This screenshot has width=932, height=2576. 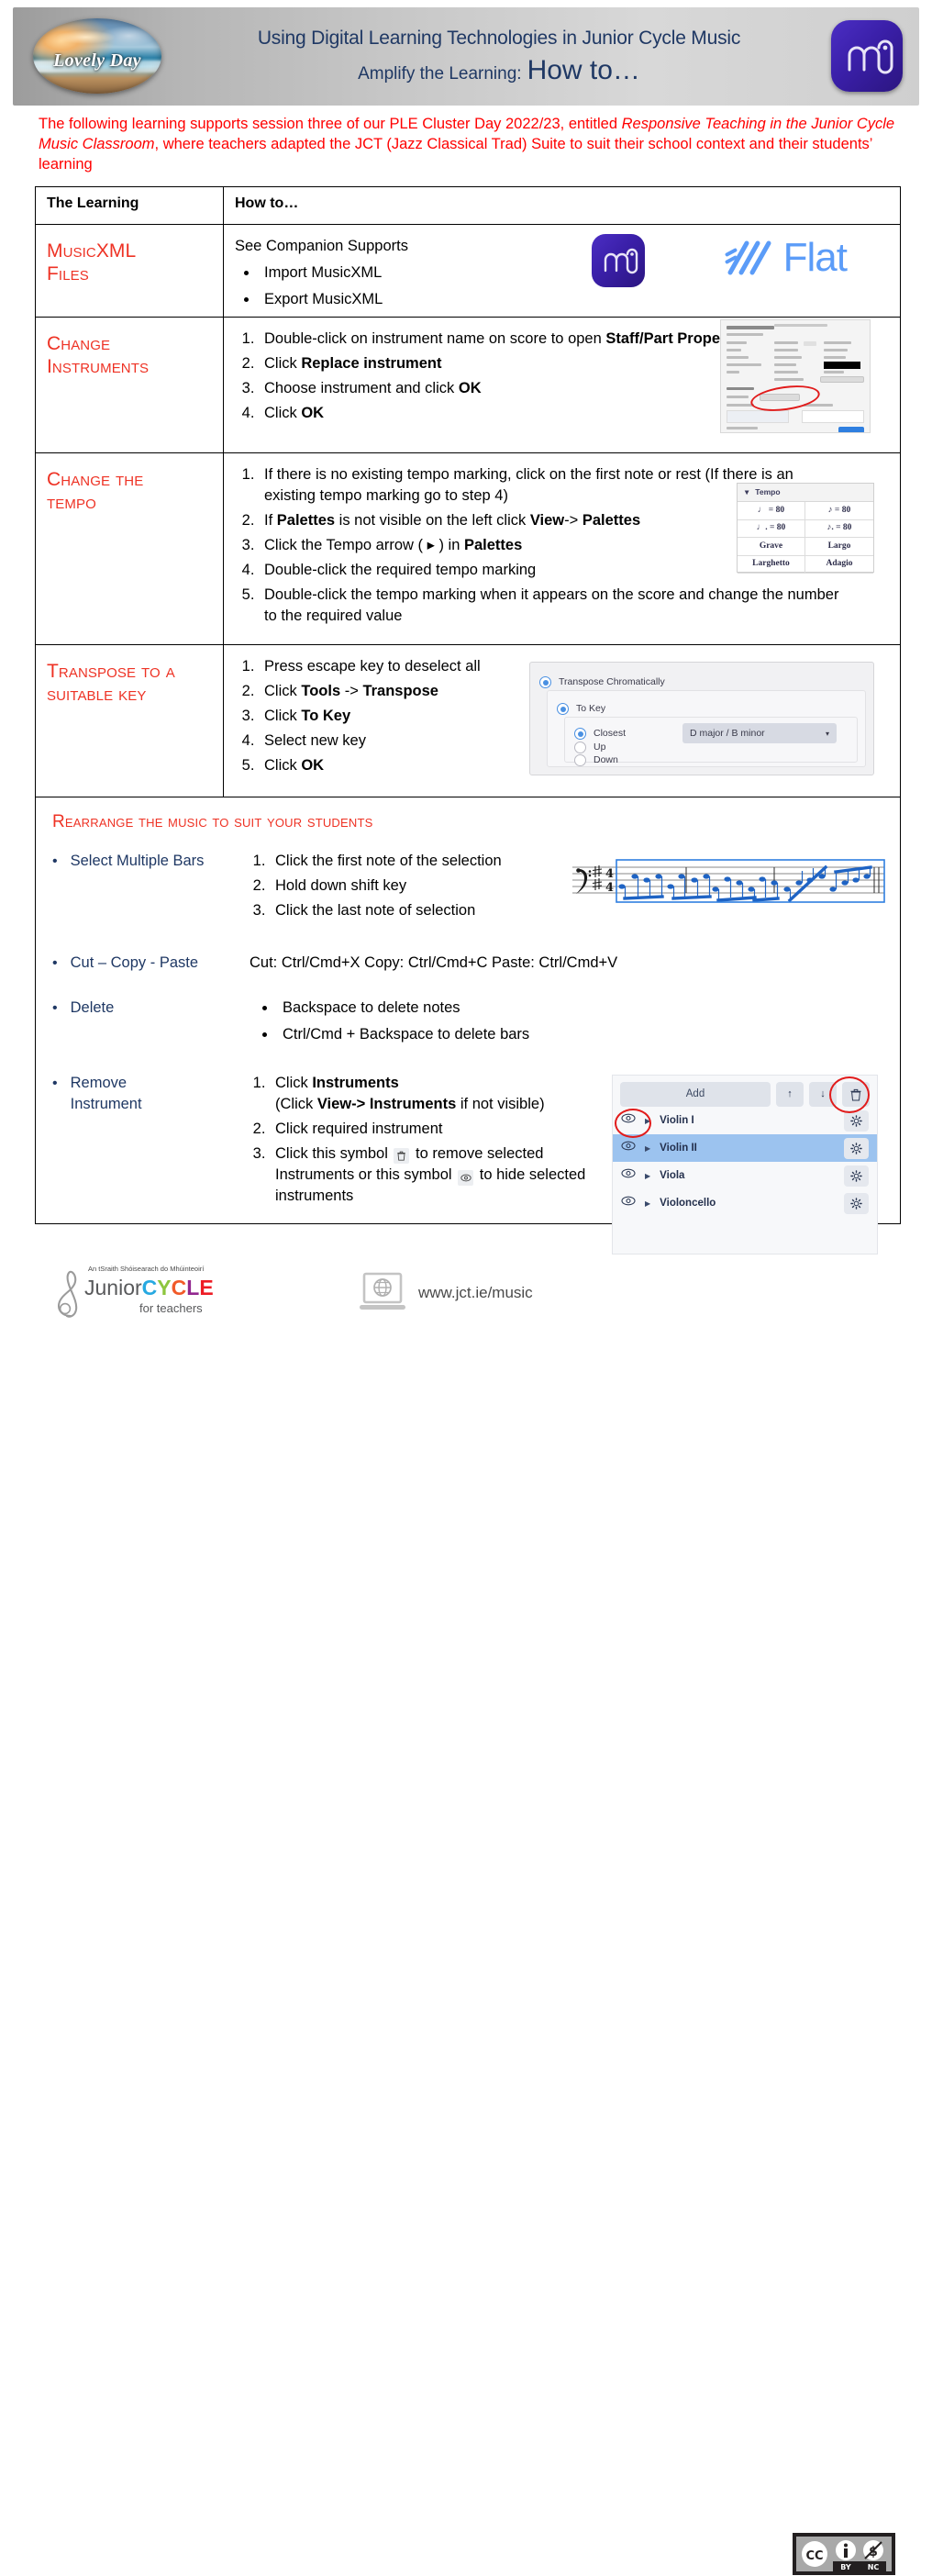 What do you see at coordinates (334, 1153) in the screenshot?
I see `step-text: Click this symbol` at bounding box center [334, 1153].